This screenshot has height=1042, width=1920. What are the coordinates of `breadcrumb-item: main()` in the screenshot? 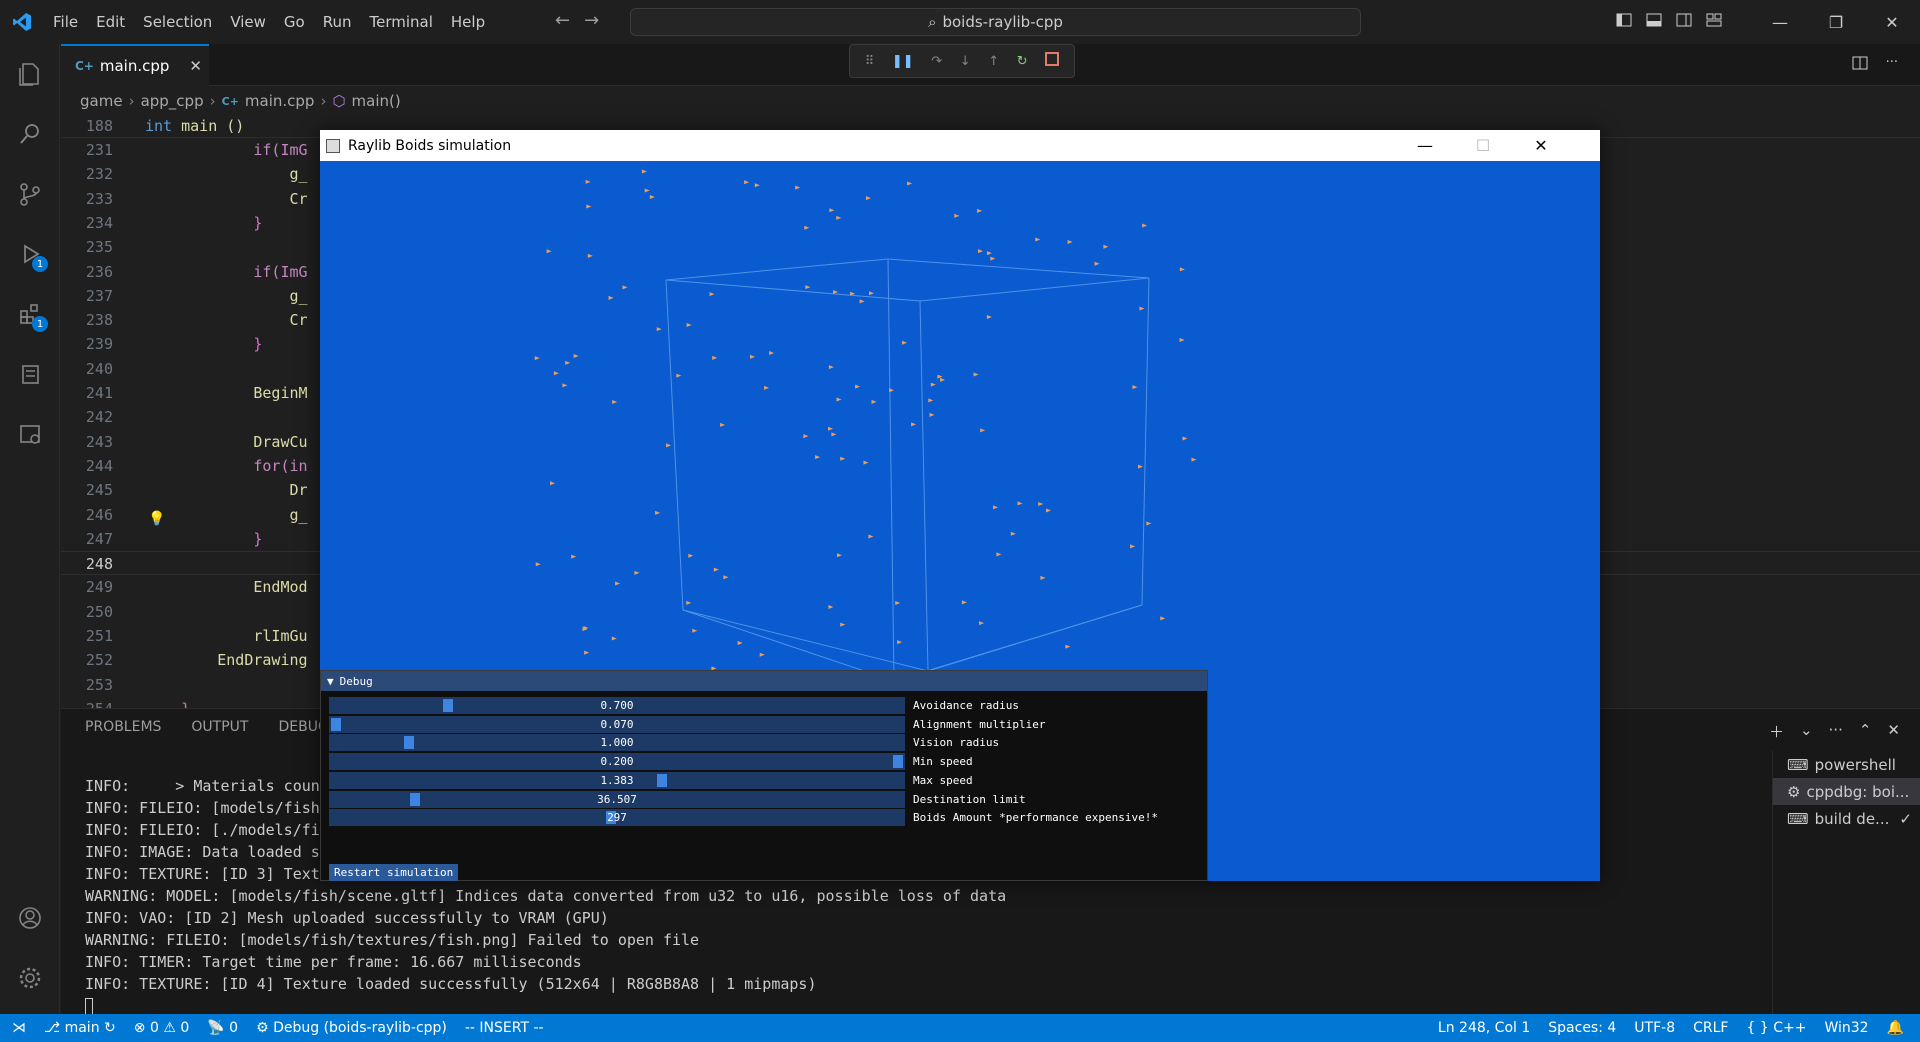 It's located at (376, 101).